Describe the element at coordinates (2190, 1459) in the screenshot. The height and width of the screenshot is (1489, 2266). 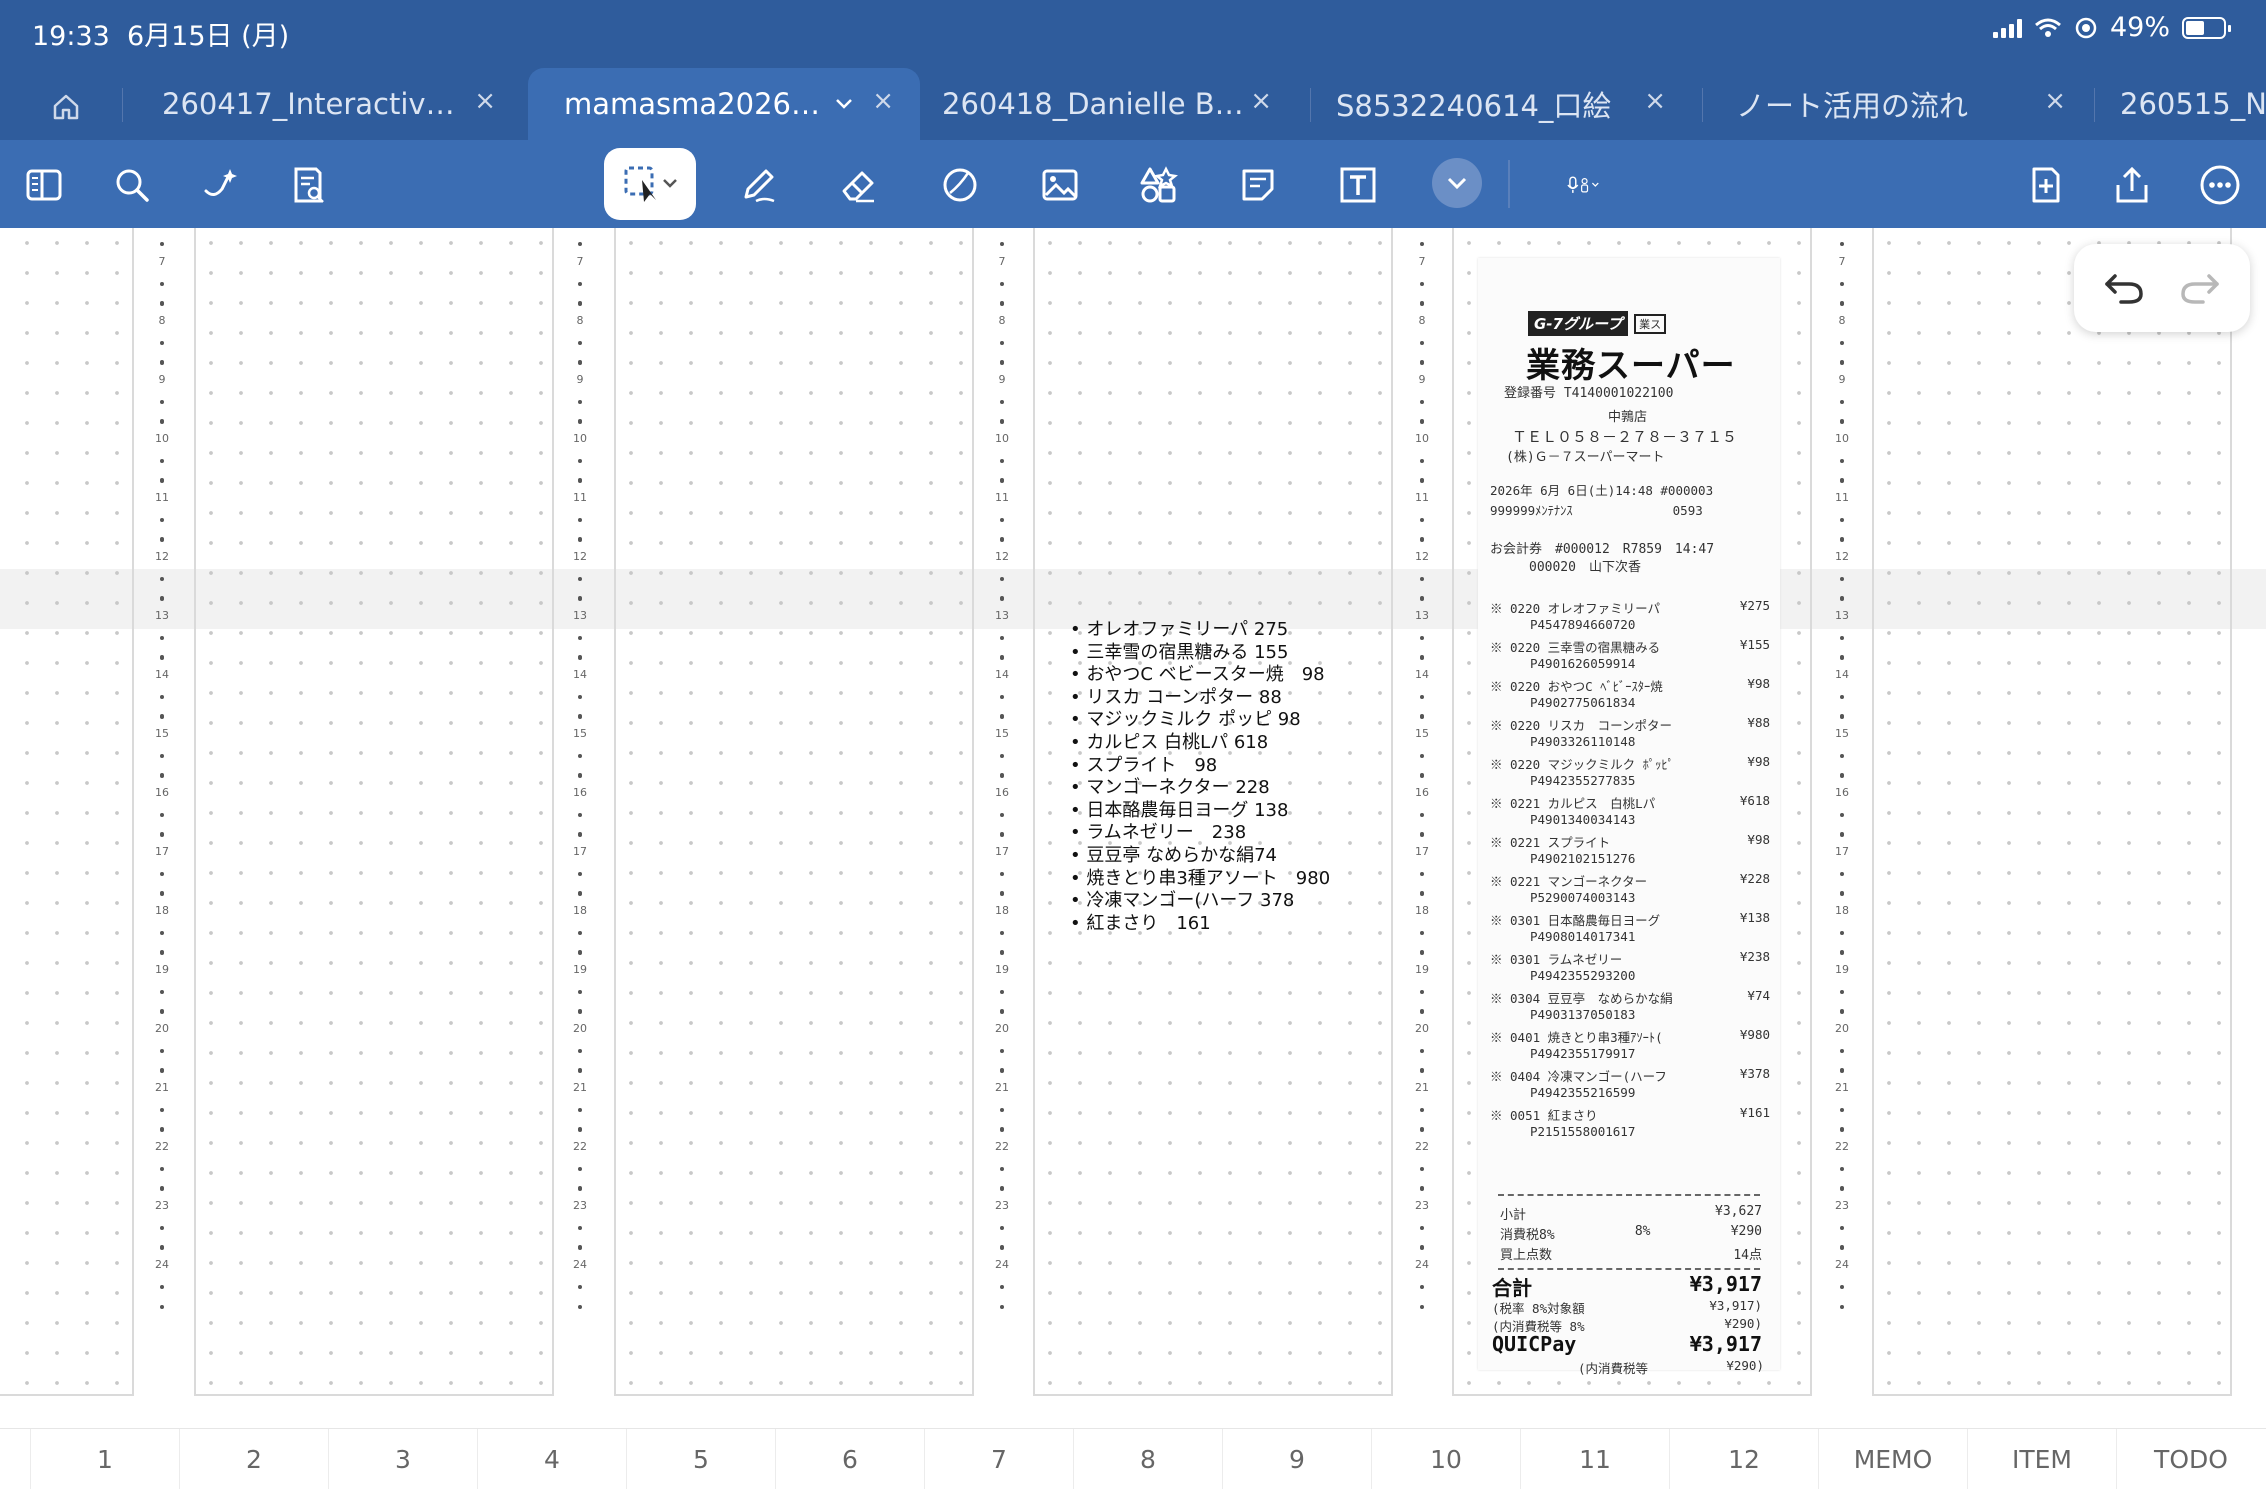
I see `index-tab-todo: TODO` at that location.